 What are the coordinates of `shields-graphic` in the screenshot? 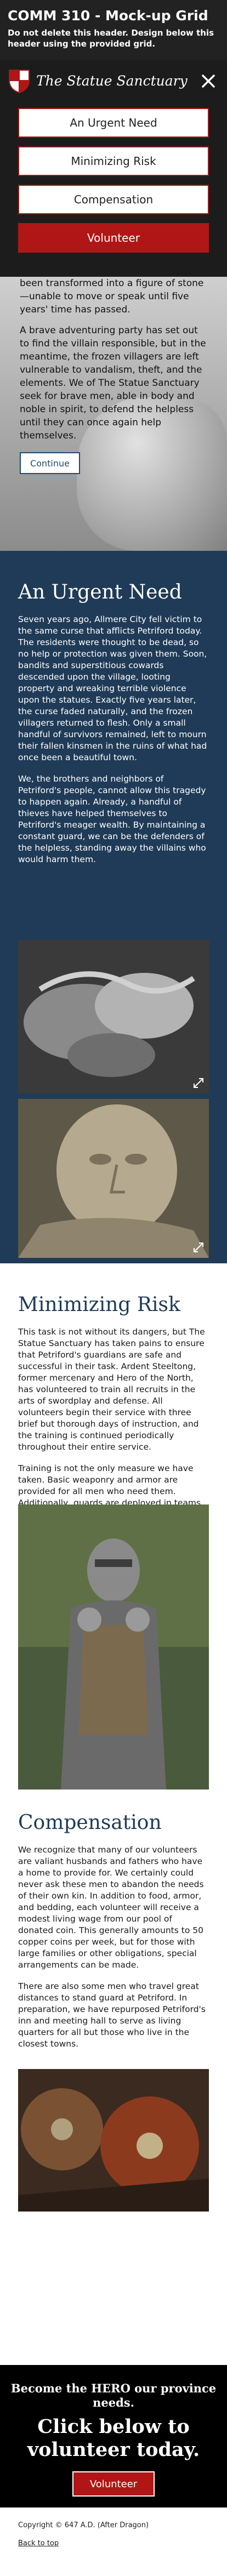 It's located at (113, 2140).